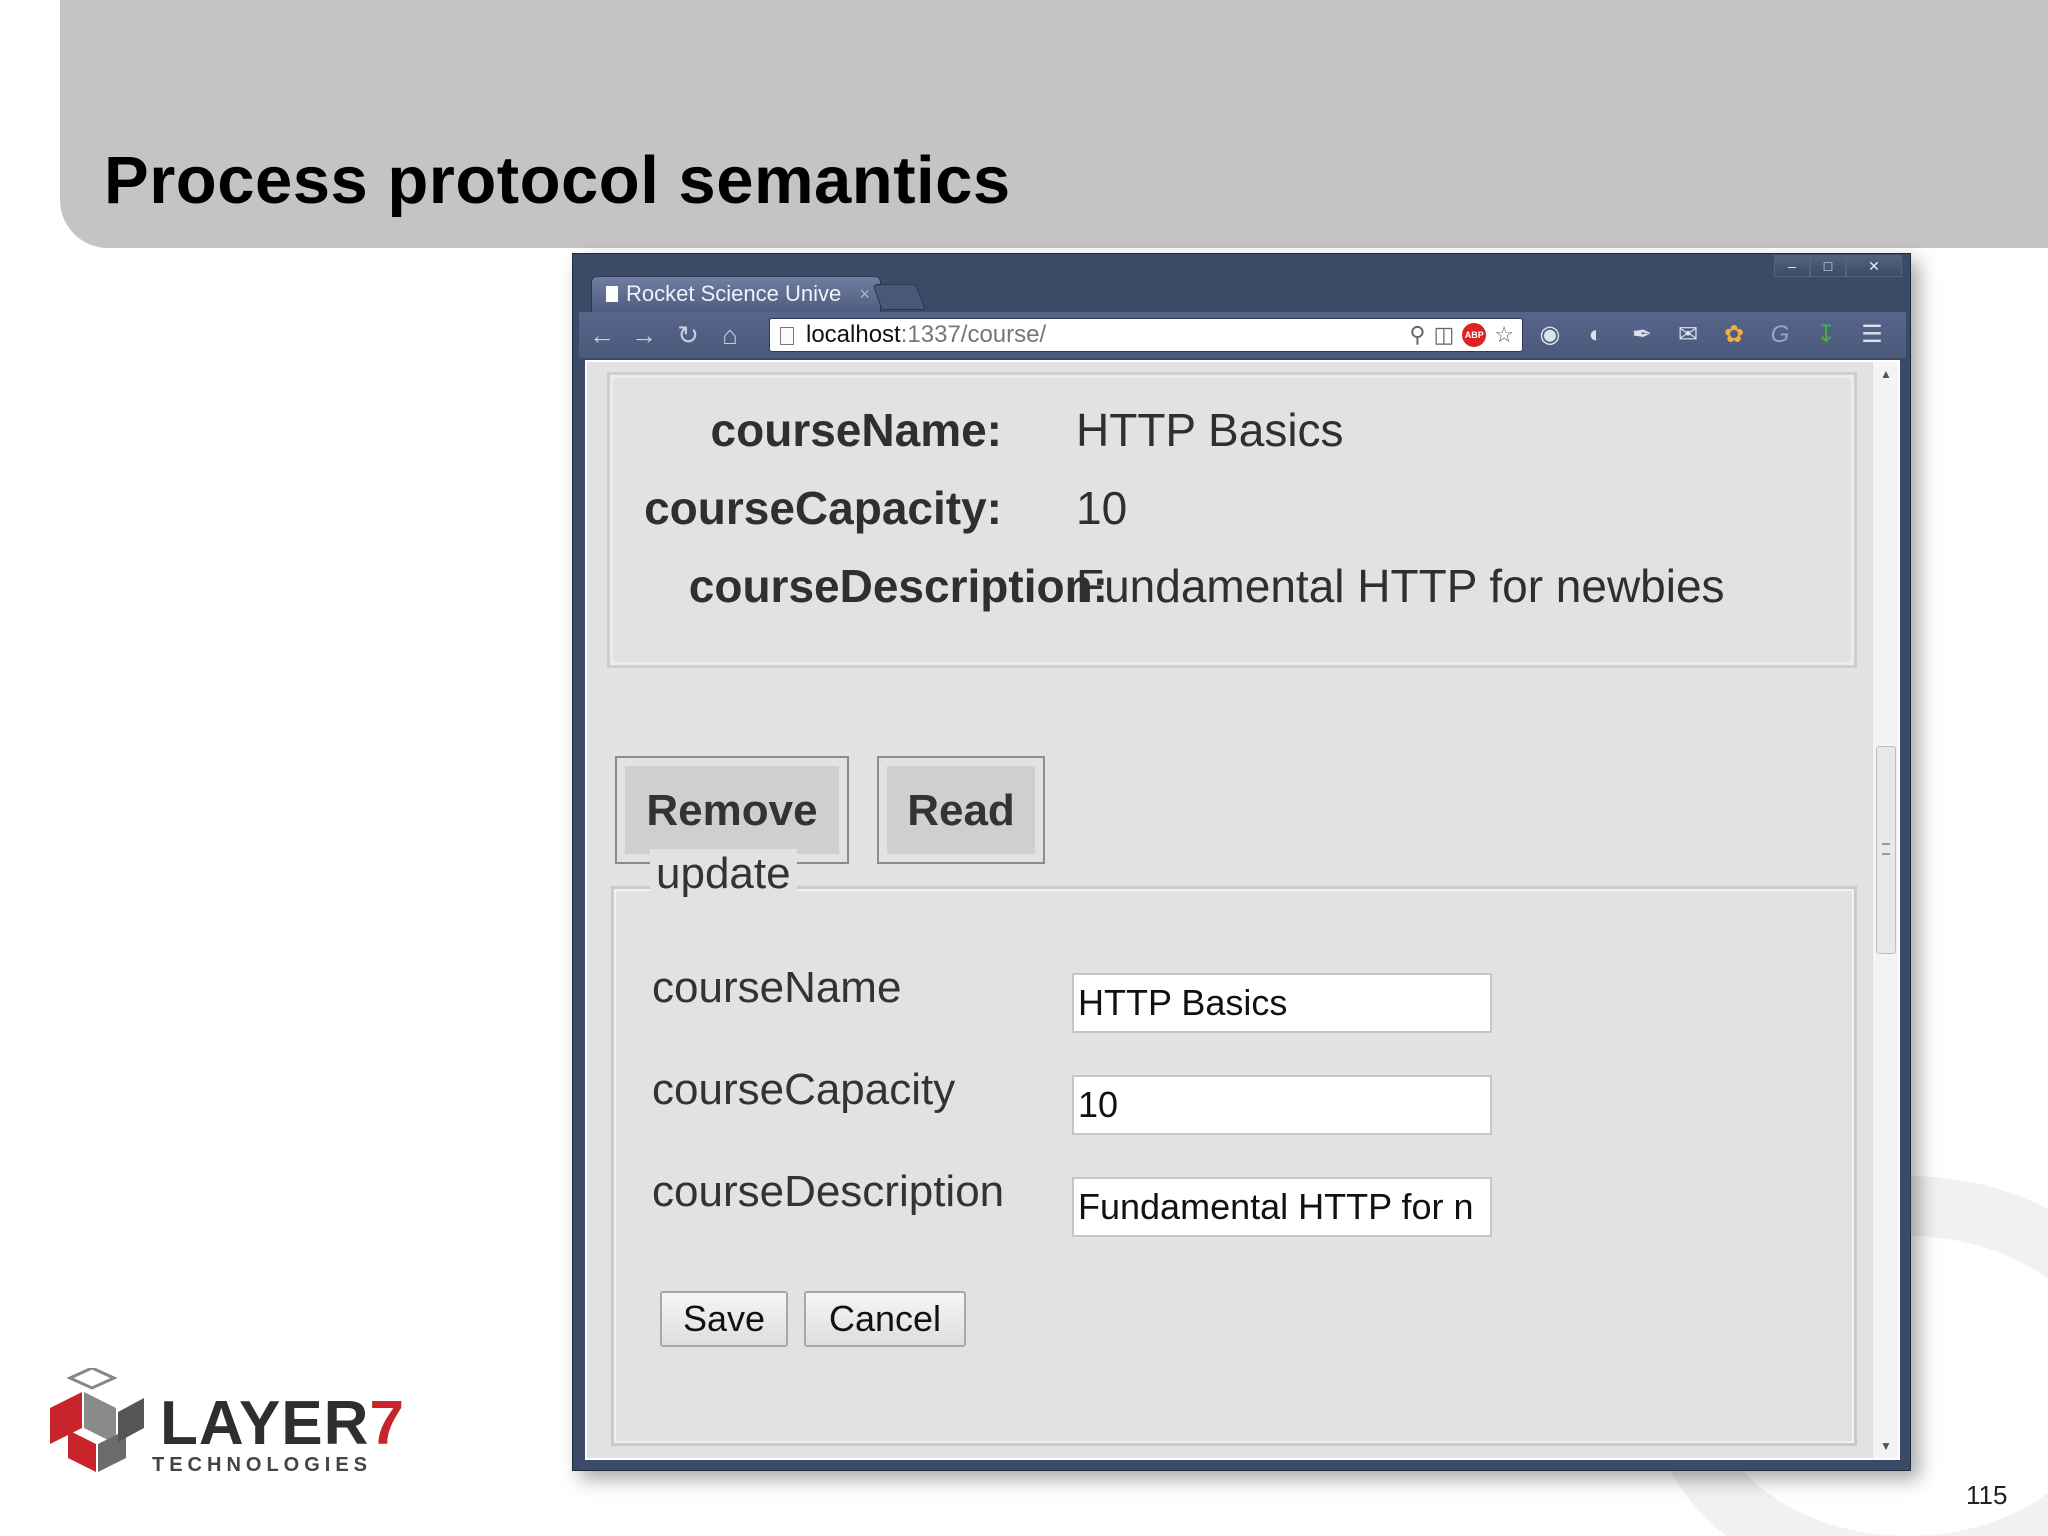  Describe the element at coordinates (1688, 335) in the screenshot. I see `notification-icon: ✉` at that location.